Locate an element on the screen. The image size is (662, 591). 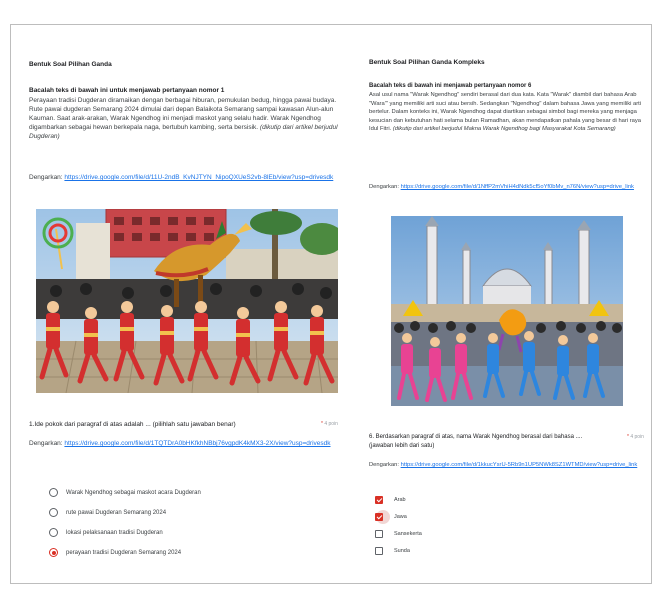
parade-illustration is located at coordinates (187, 301).